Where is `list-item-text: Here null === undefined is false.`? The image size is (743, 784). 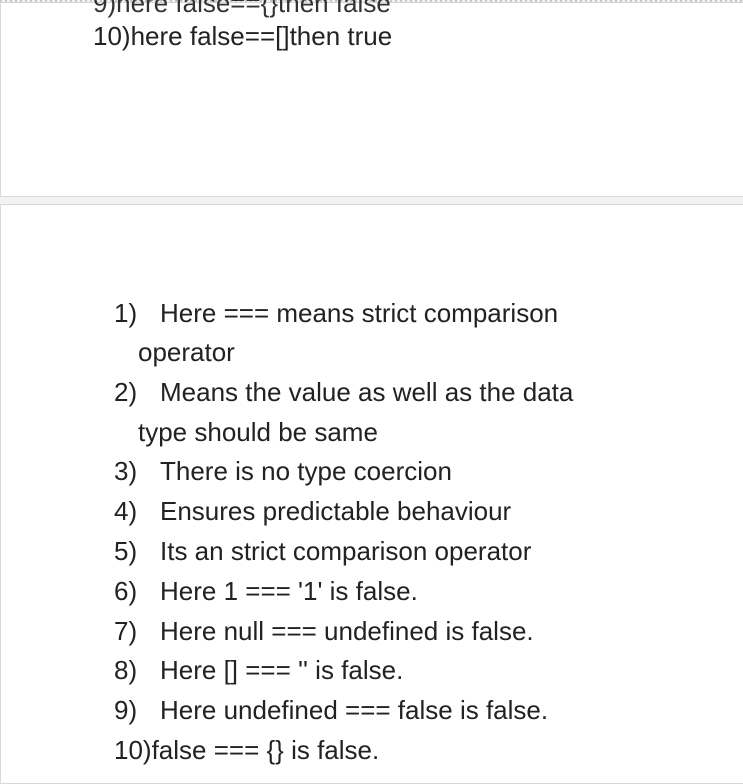
list-item-text: Here null === undefined is false. is located at coordinates (347, 631).